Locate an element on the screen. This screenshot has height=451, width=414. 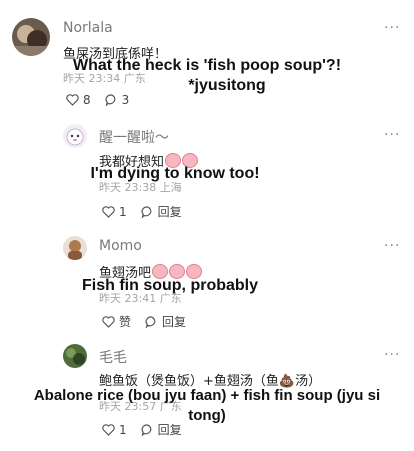
comment-actions: 赞 回复 is located at coordinates (144, 321).